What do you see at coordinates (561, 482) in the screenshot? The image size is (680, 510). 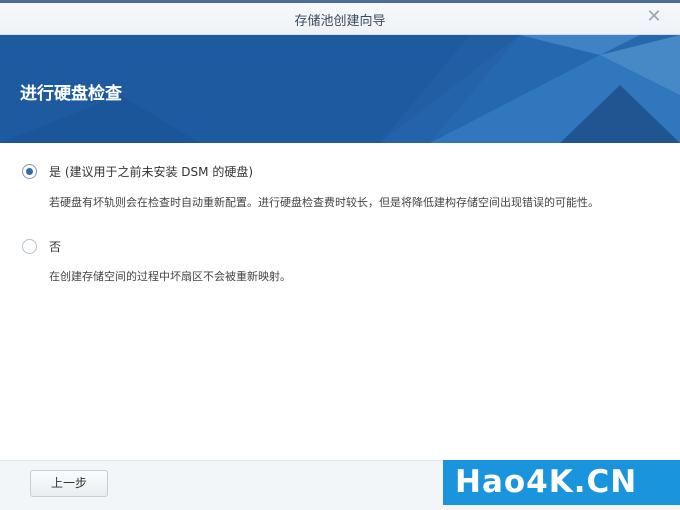 I see `watermark-logo: Hao4K.CN` at bounding box center [561, 482].